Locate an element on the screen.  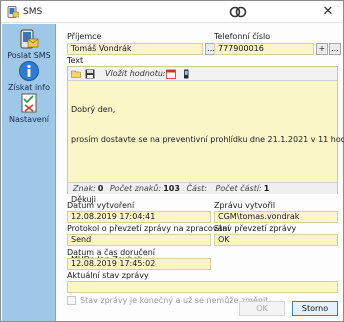
author-field: CGM\tomas.vondrak is located at coordinates (276, 217).